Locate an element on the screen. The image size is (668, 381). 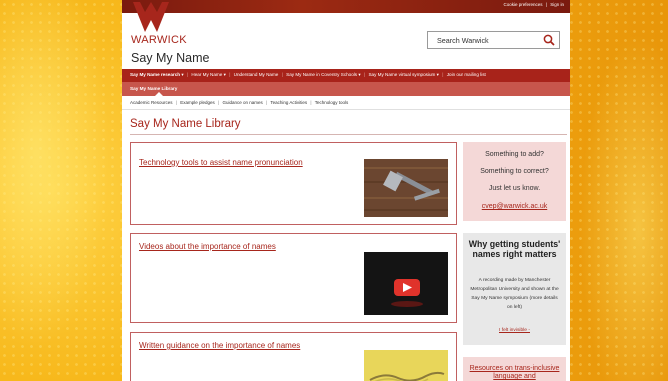
cookie-preferences-link: Cookie preferences is located at coordinates (523, 4).